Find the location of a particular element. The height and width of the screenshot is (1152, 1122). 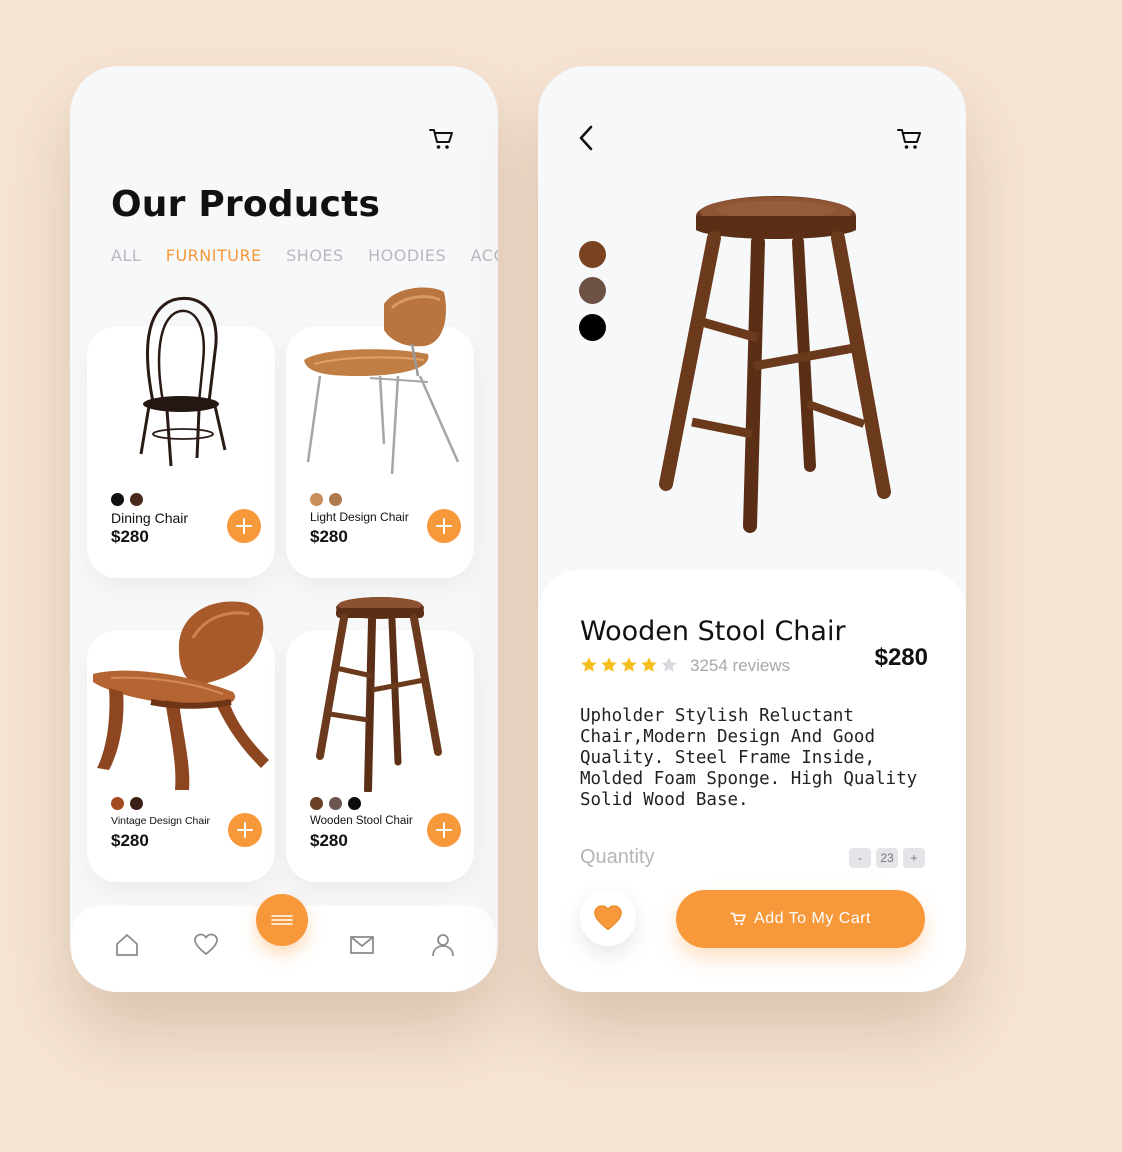

review-count: 3254 reviews is located at coordinates (740, 666).